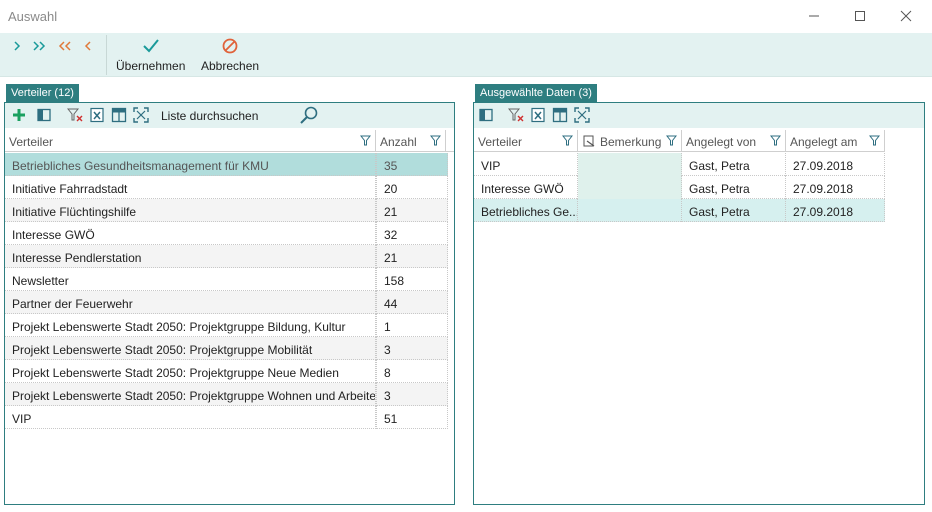 The image size is (932, 512). I want to click on anzahl-cell: 20, so click(412, 187).